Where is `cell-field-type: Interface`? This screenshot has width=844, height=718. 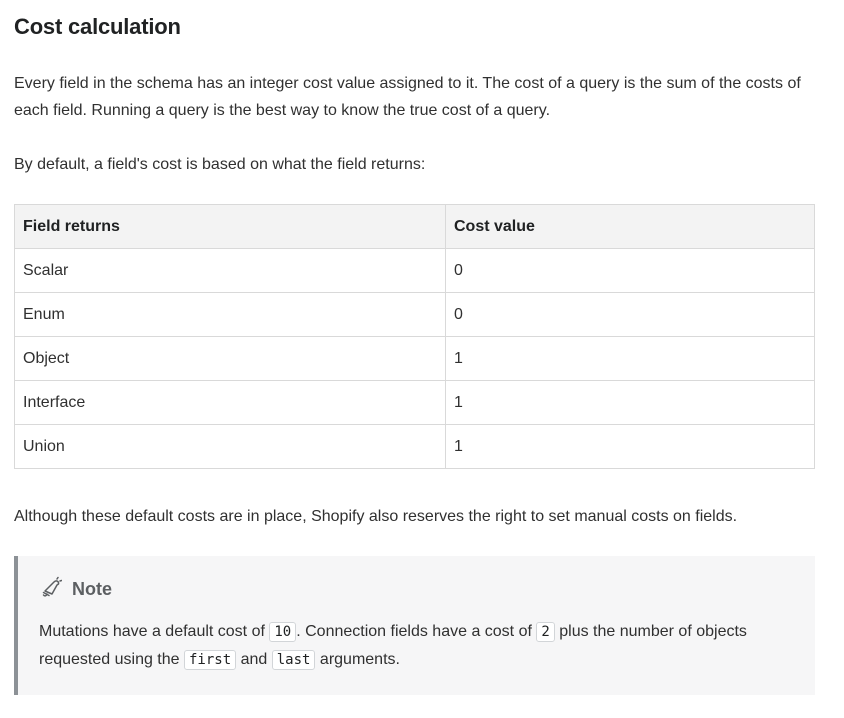 cell-field-type: Interface is located at coordinates (230, 402).